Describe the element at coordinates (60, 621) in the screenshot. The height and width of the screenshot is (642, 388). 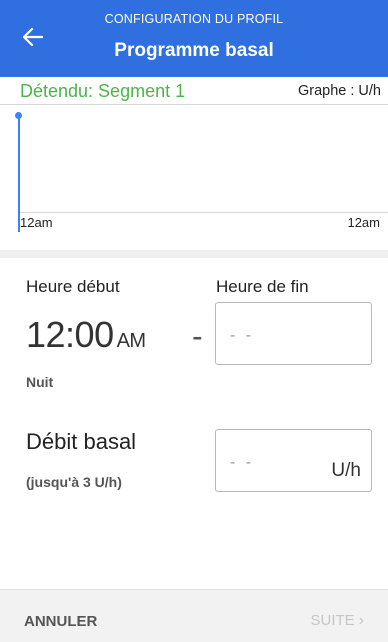
I see `cancel-button: ANNULER` at that location.